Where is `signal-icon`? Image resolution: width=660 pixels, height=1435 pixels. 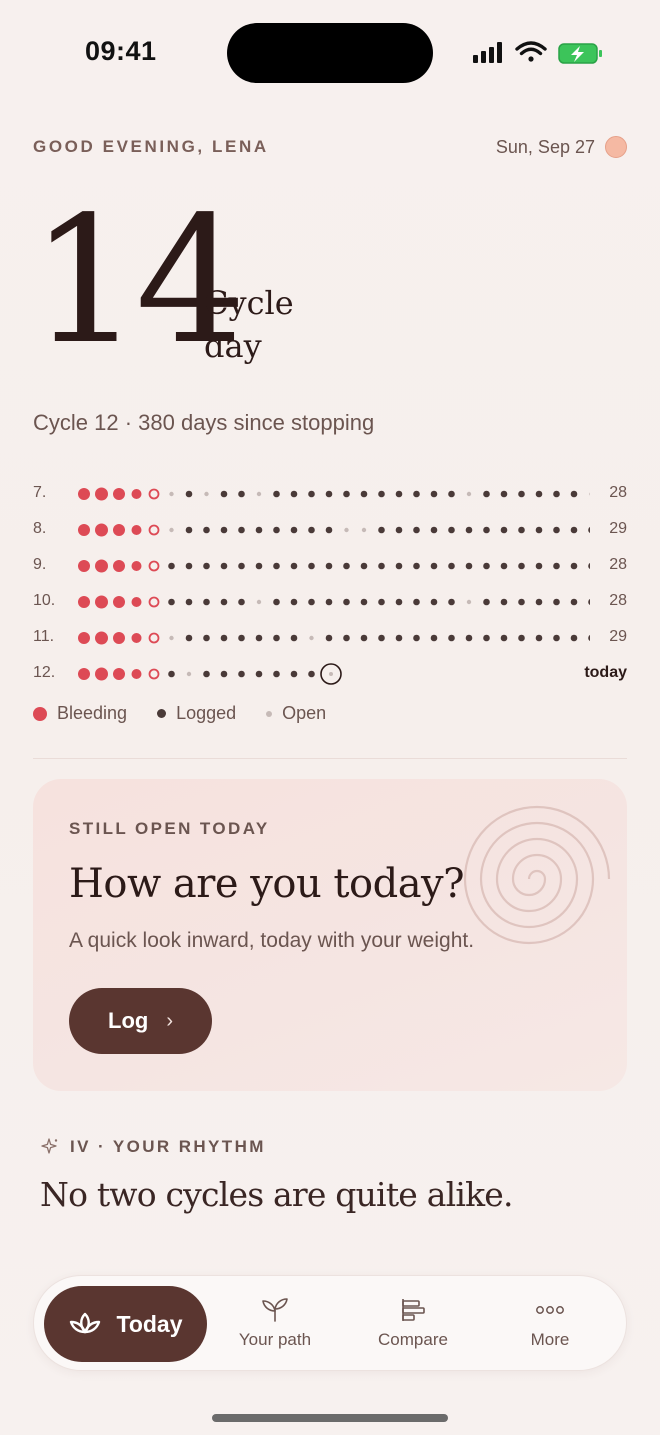
signal-icon is located at coordinates (487, 52).